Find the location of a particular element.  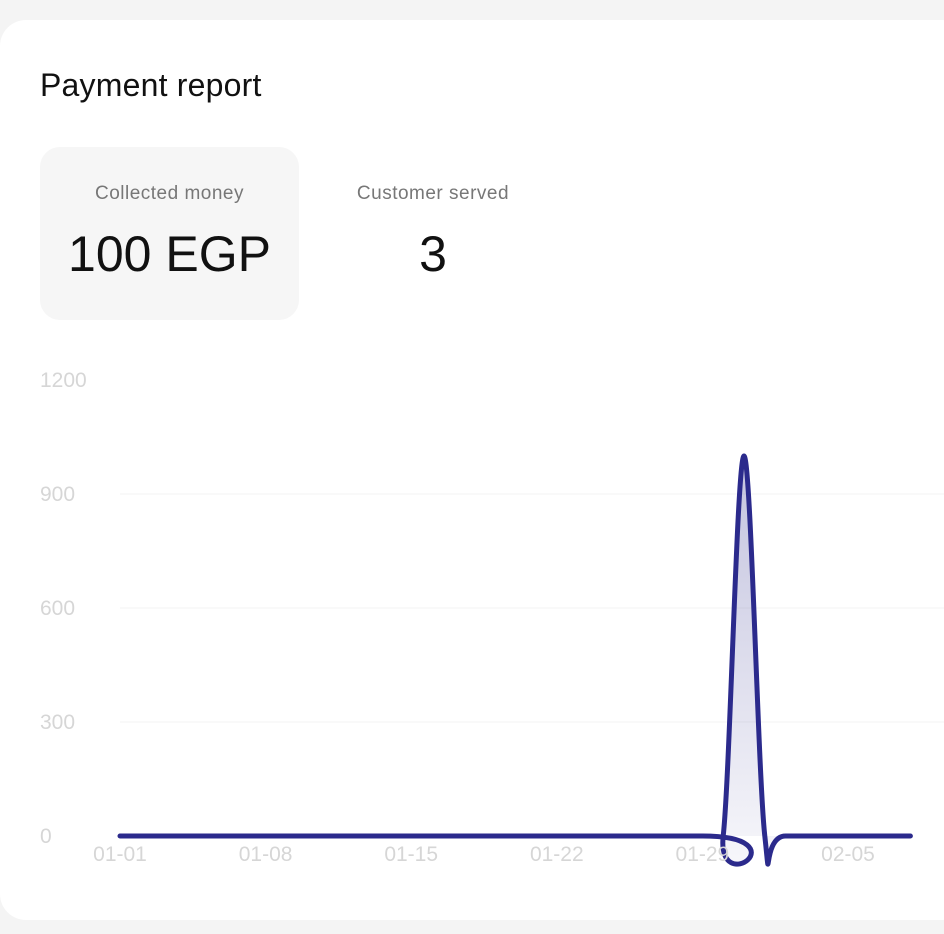

x-tick-label: 01-29 is located at coordinates (703, 854).